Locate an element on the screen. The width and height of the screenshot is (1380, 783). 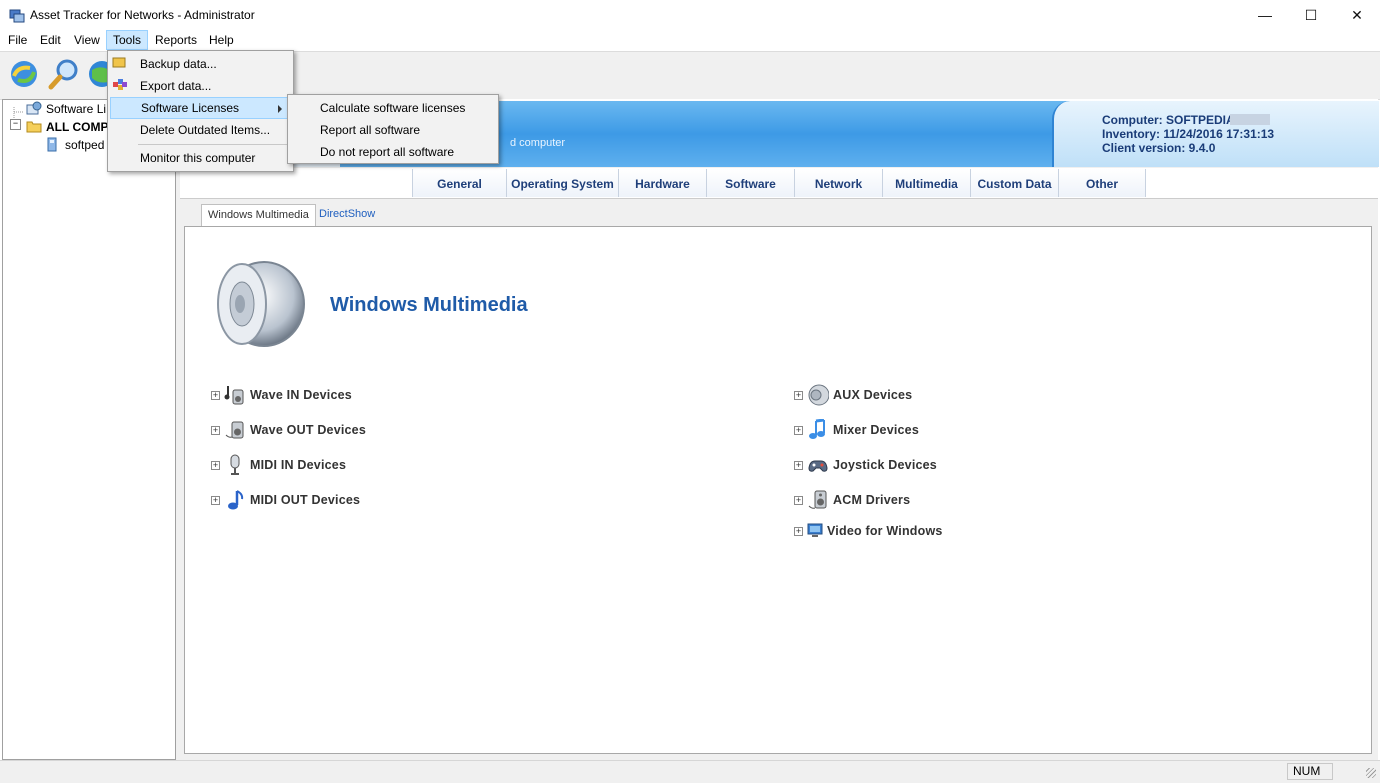
menu-edit: Edit is located at coordinates (50, 40).